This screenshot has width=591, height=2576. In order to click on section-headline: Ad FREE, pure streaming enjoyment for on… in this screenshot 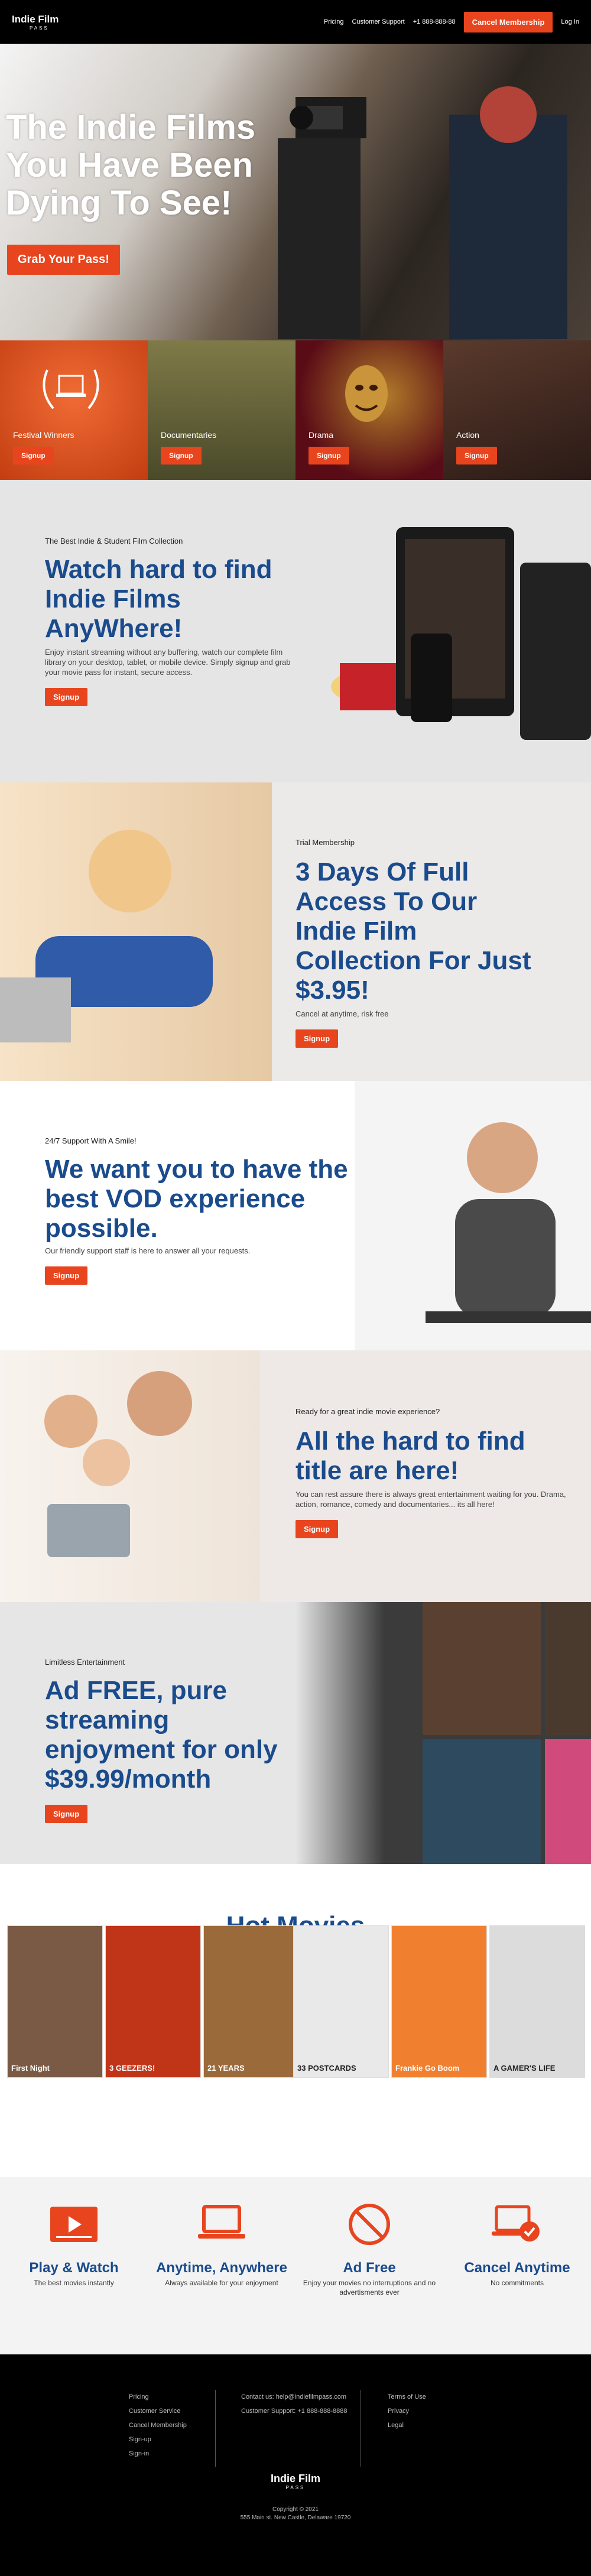, I will do `click(161, 1735)`.